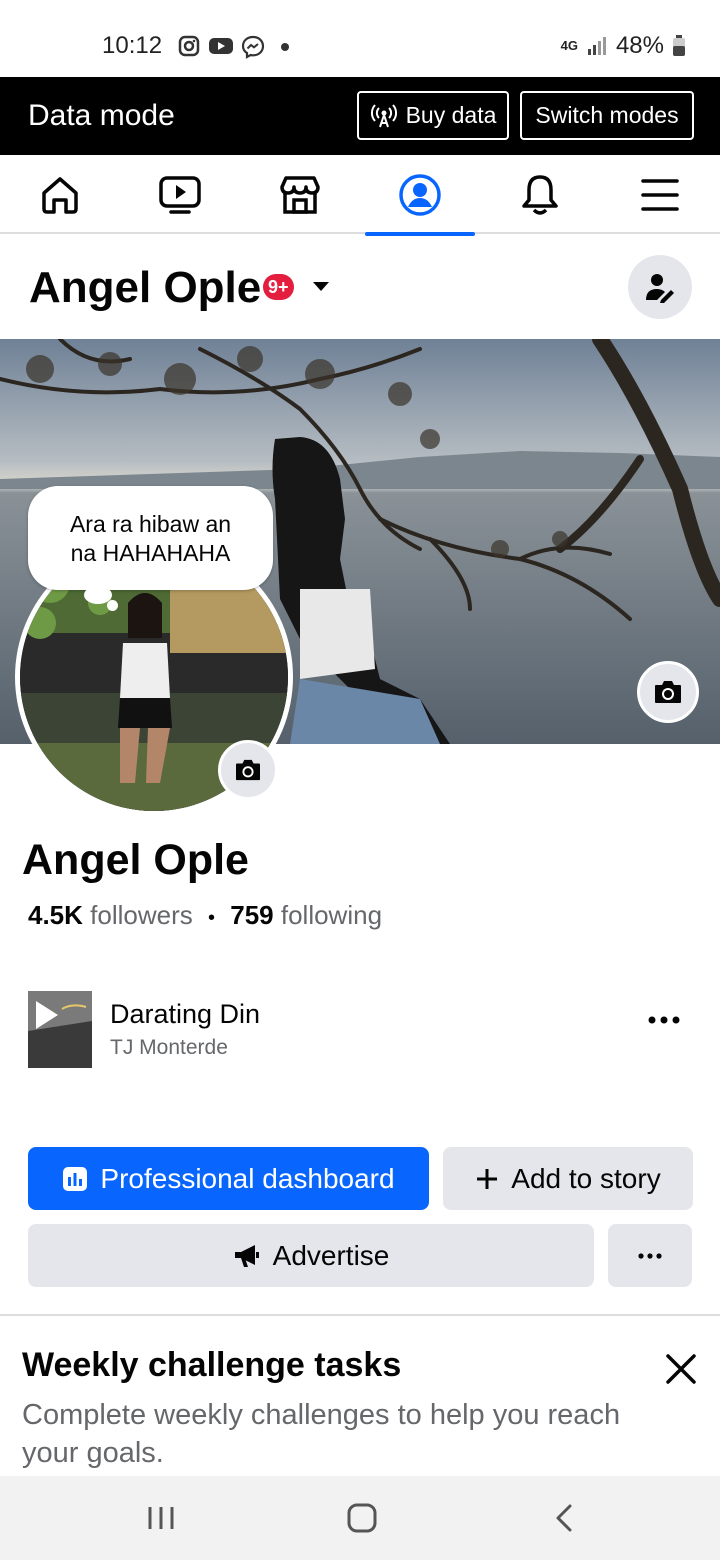  I want to click on chevron-down-icon, so click(321, 287).